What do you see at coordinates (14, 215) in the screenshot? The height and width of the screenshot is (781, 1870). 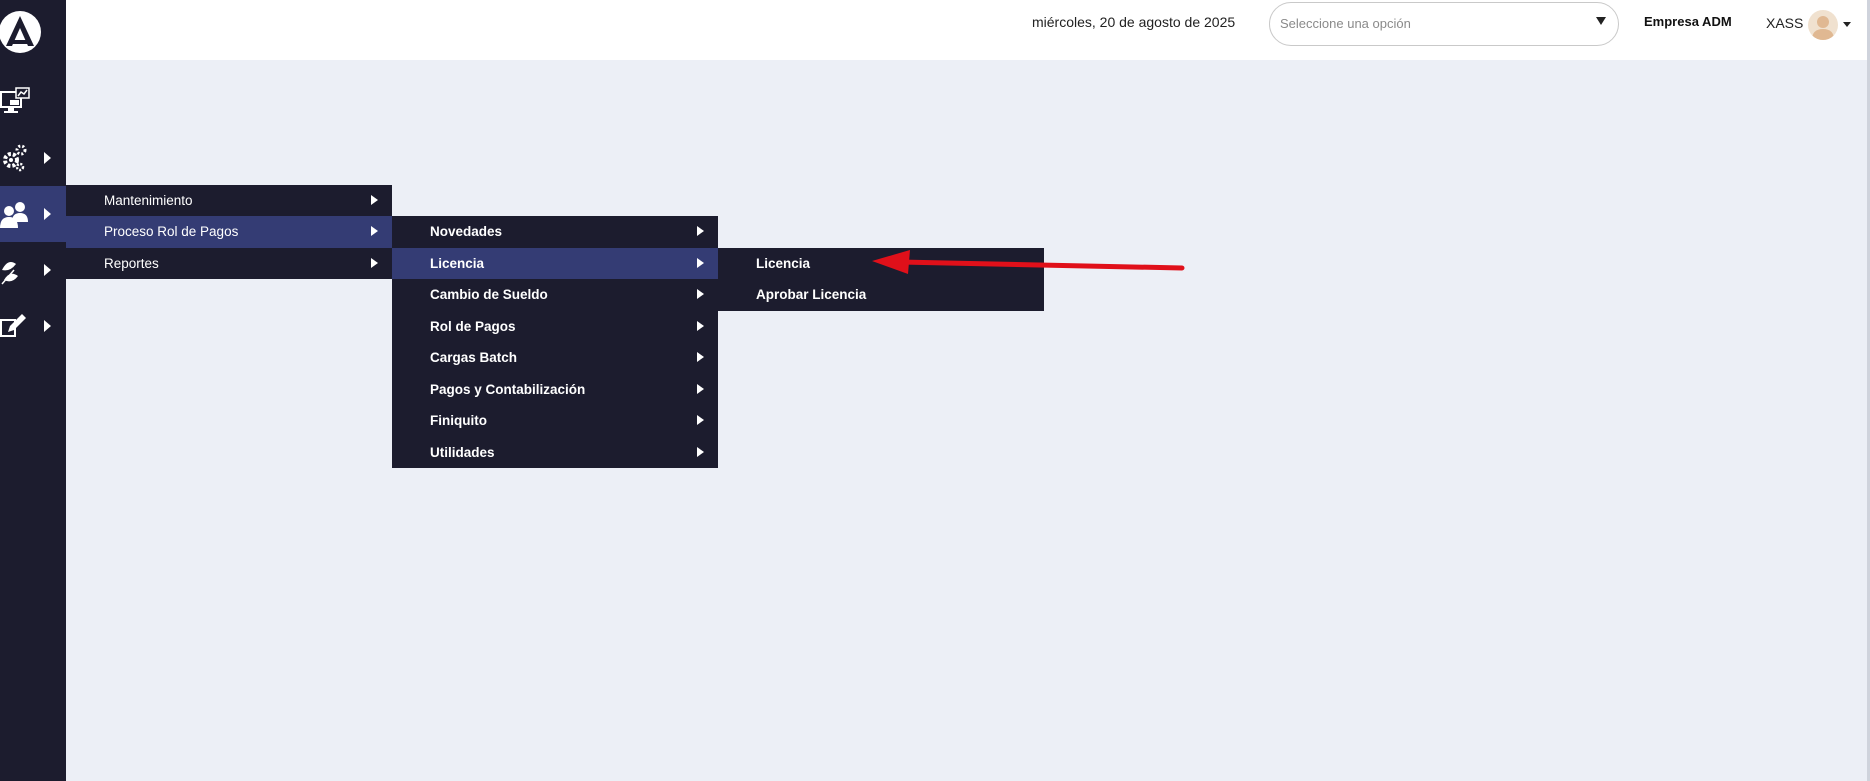 I see `users-icon` at bounding box center [14, 215].